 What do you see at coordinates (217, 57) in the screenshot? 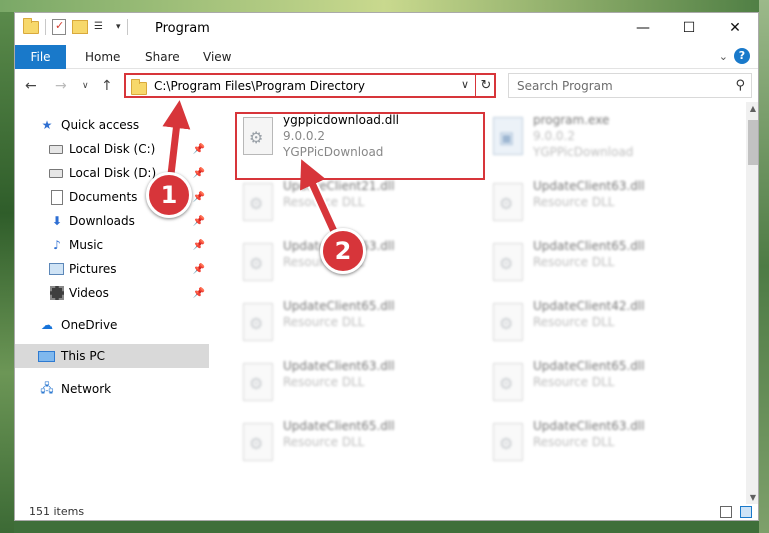
I see `tab-view: View` at bounding box center [217, 57].